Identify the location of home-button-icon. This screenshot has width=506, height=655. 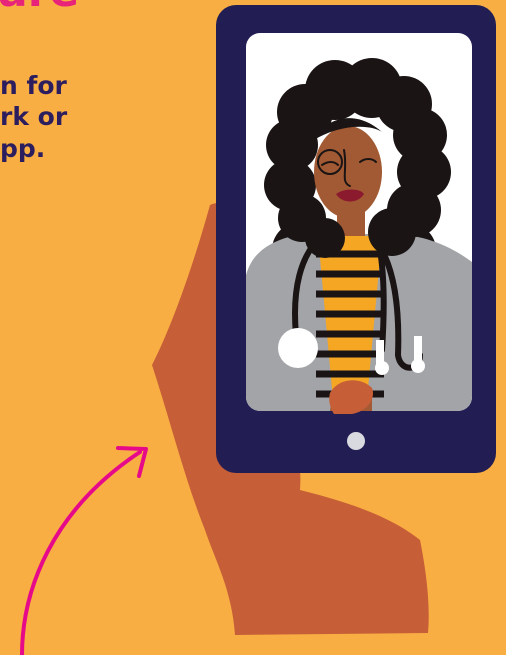
(356, 441).